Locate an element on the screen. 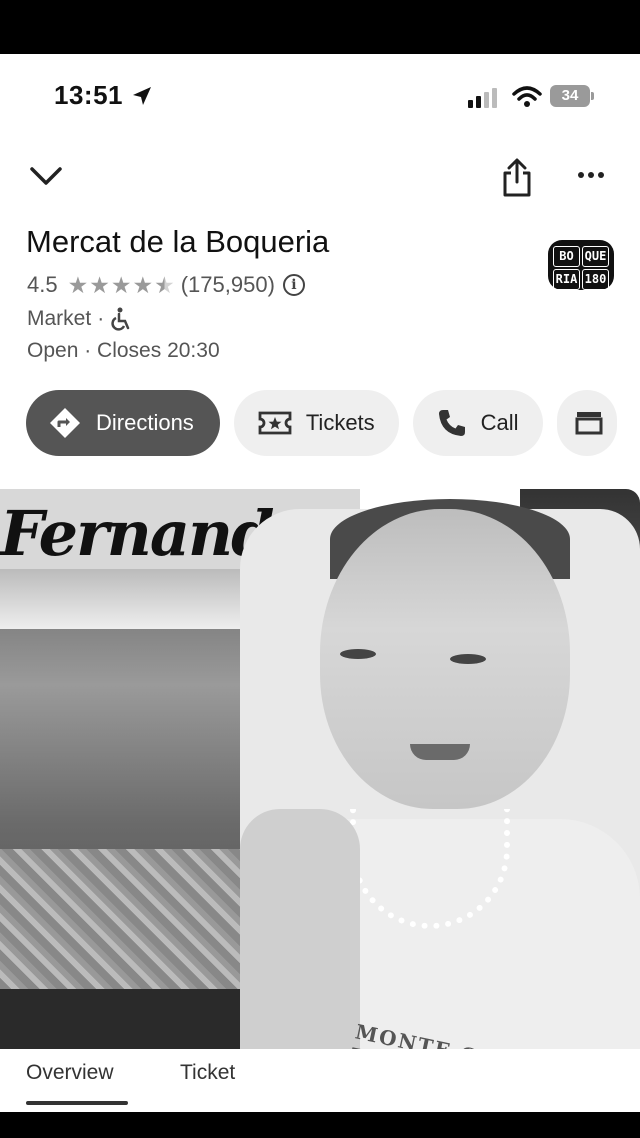 The image size is (640, 1138). tickets-button: Tickets is located at coordinates (316, 423).